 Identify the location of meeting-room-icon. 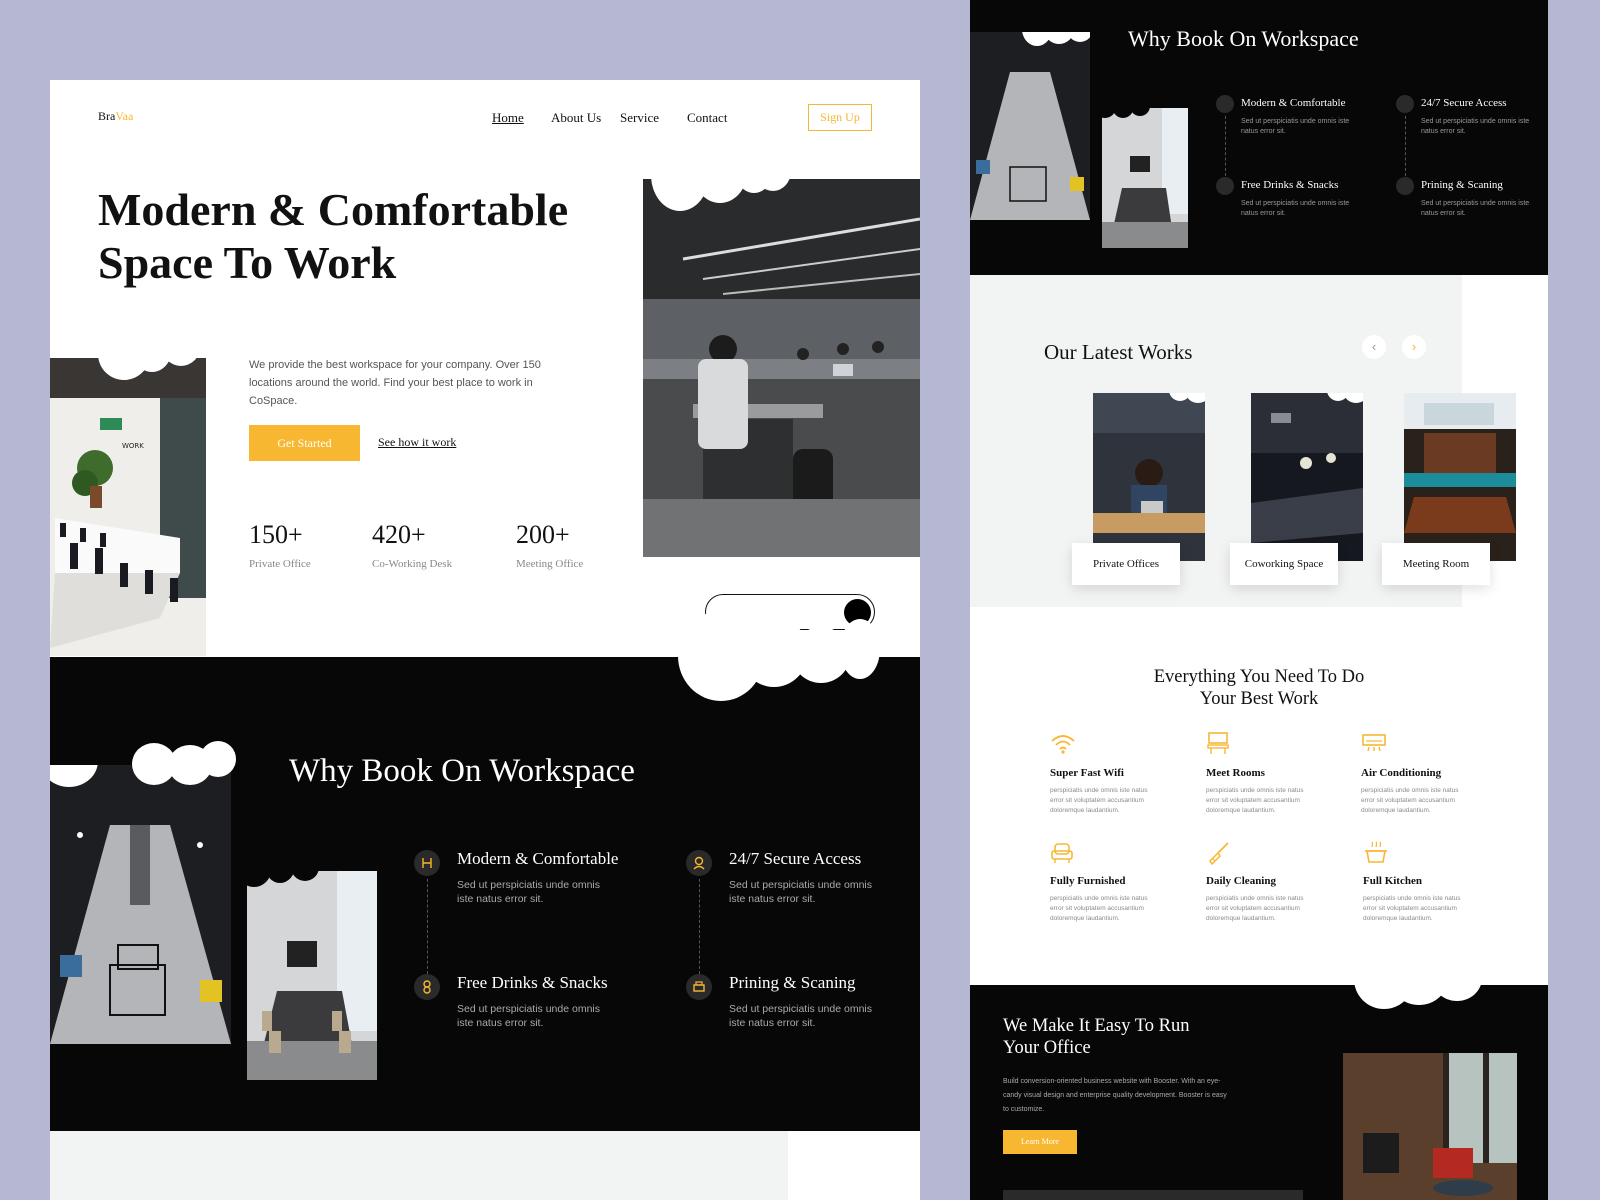
(1218, 743).